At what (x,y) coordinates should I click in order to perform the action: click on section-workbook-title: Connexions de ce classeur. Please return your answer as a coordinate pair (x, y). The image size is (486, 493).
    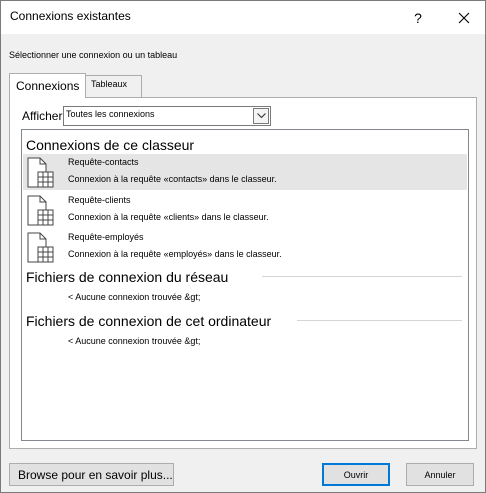
    Looking at the image, I should click on (110, 145).